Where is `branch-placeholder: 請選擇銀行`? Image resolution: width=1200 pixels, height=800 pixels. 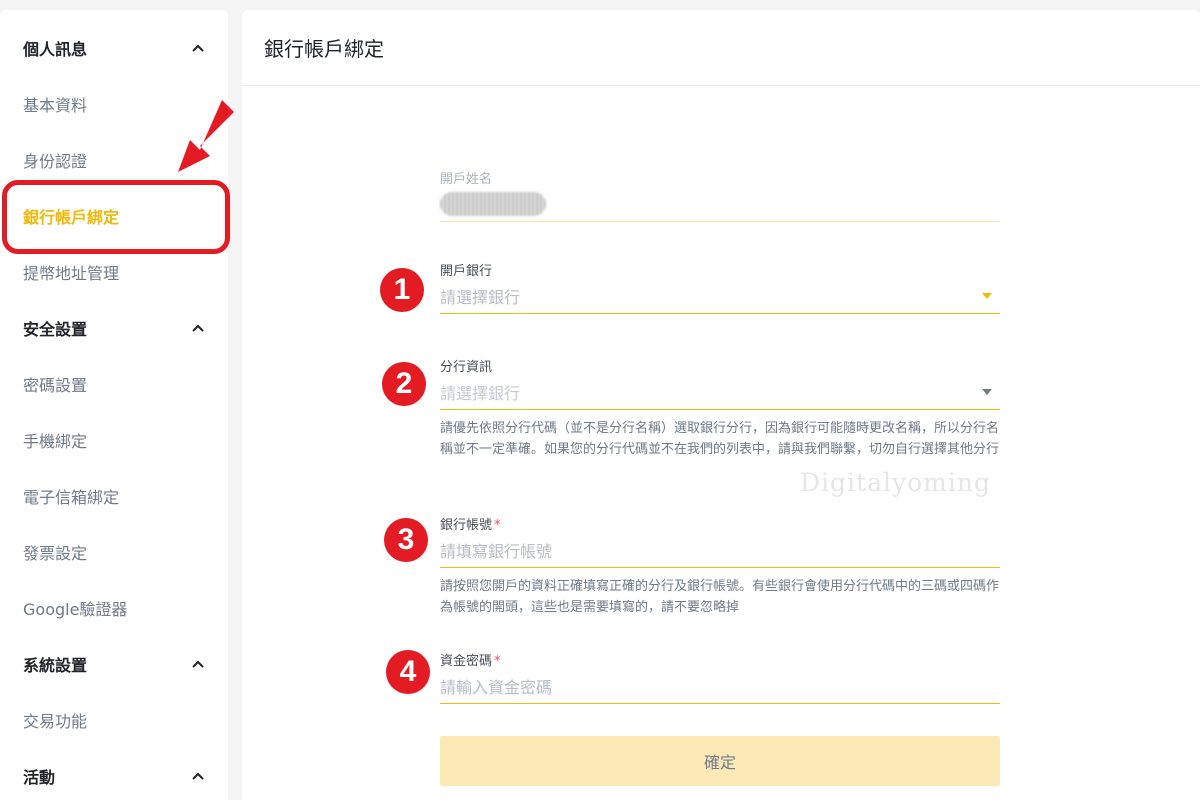 branch-placeholder: 請選擇銀行 is located at coordinates (480, 393).